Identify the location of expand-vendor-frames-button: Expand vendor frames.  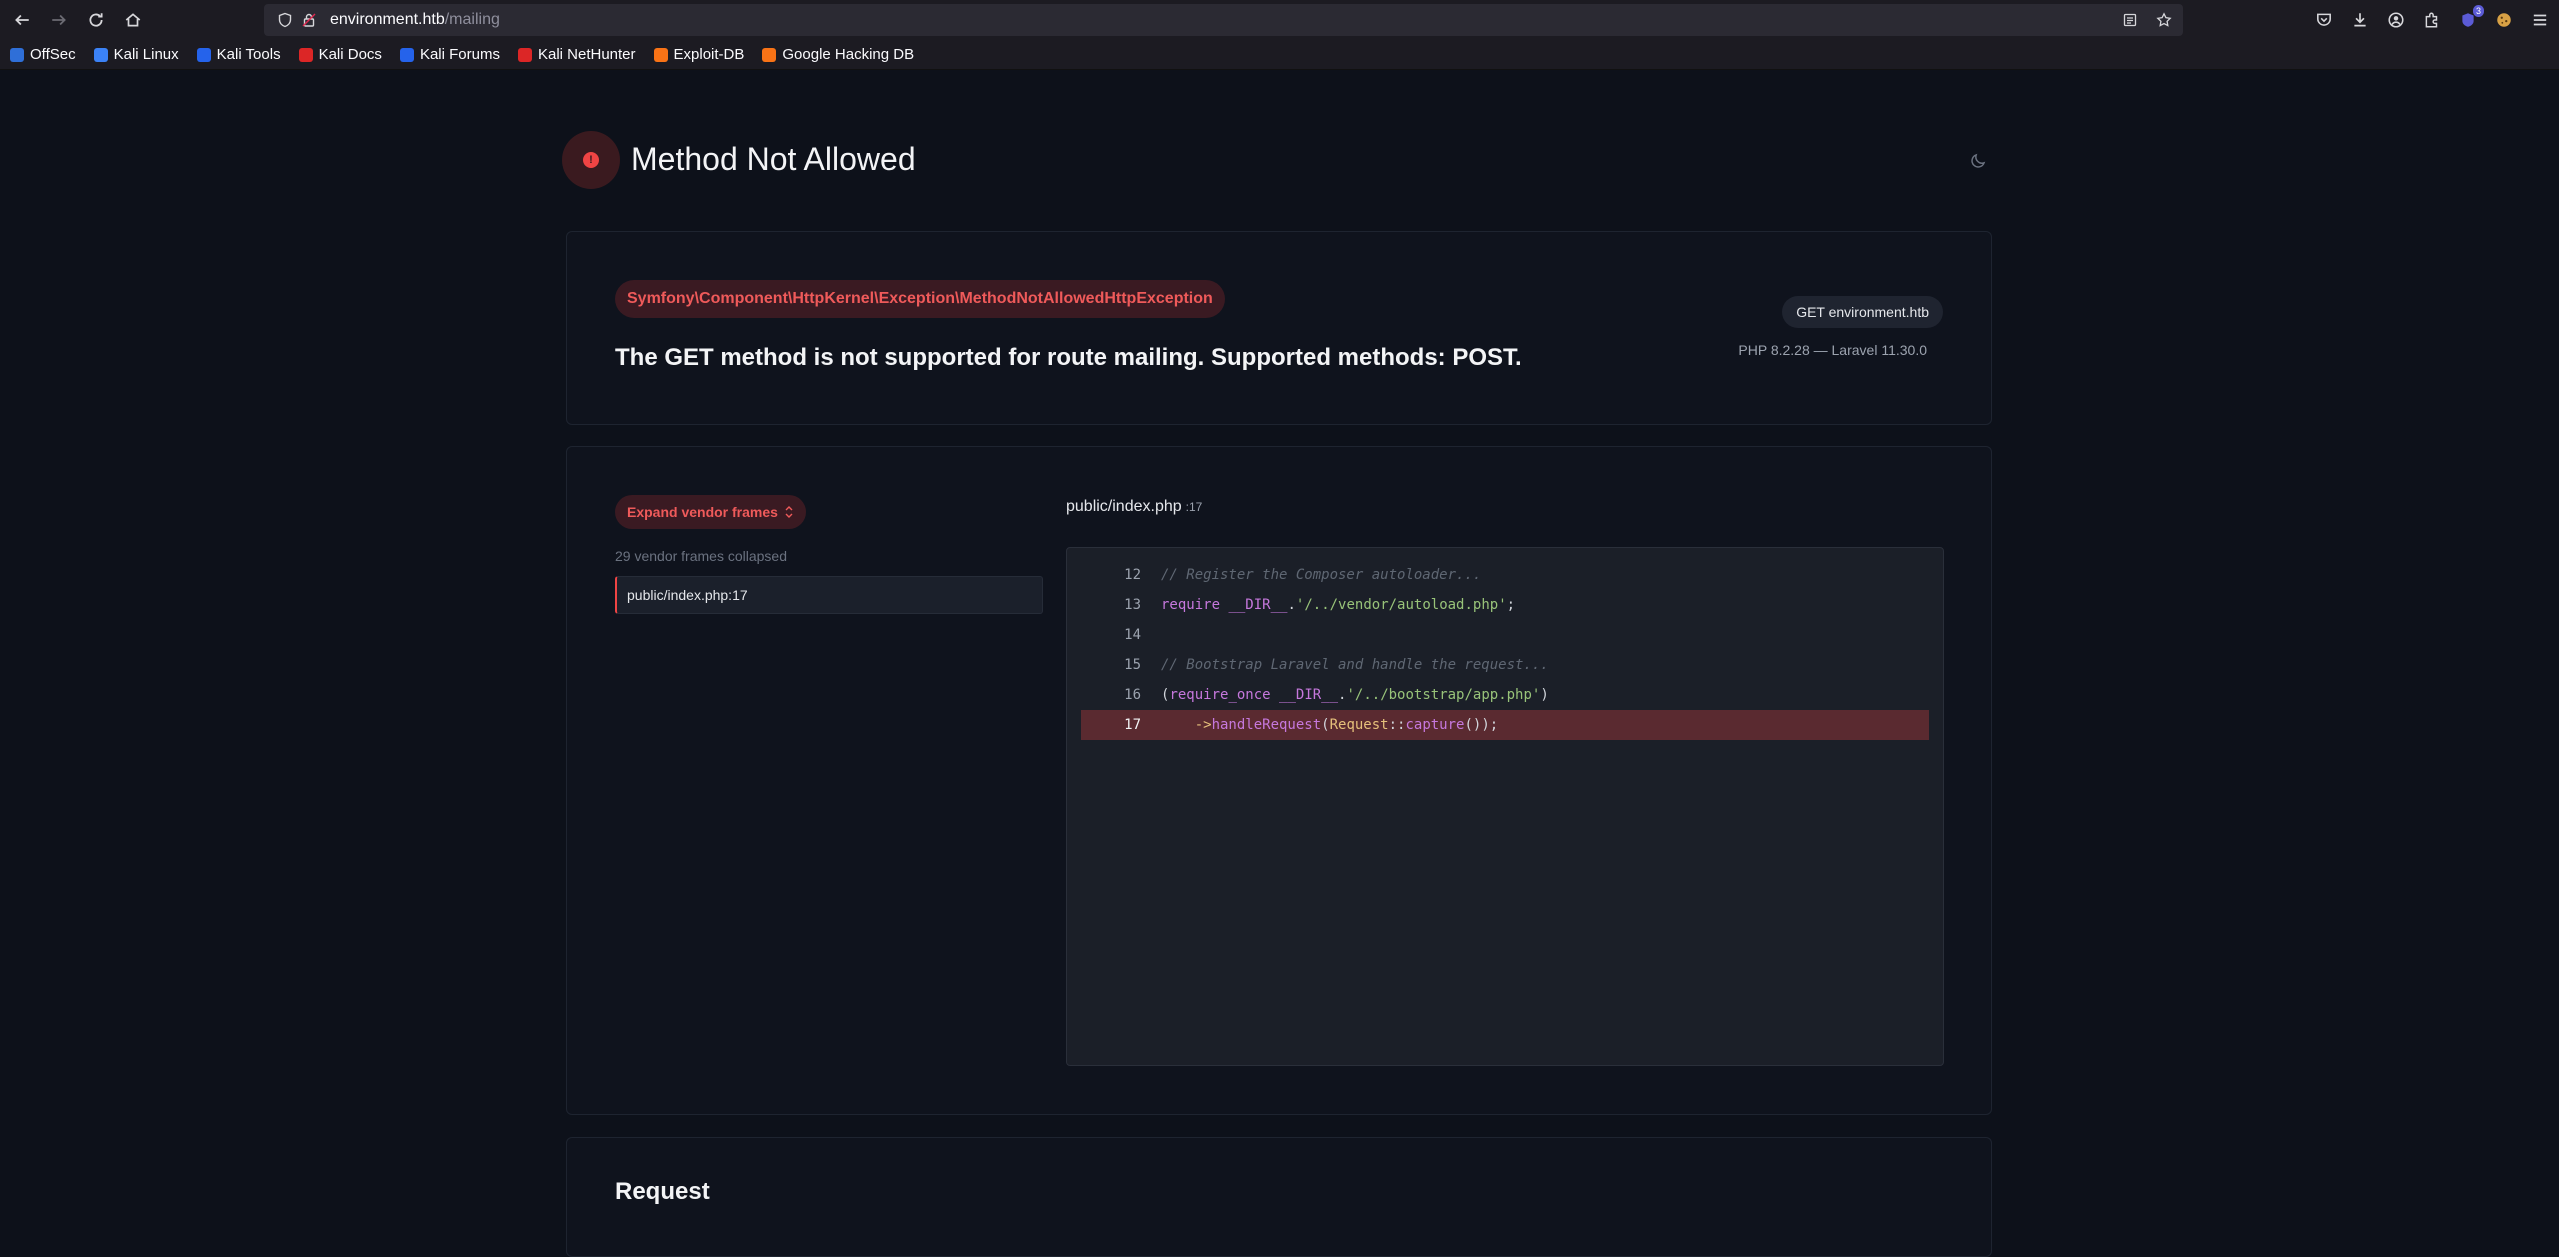
(710, 512).